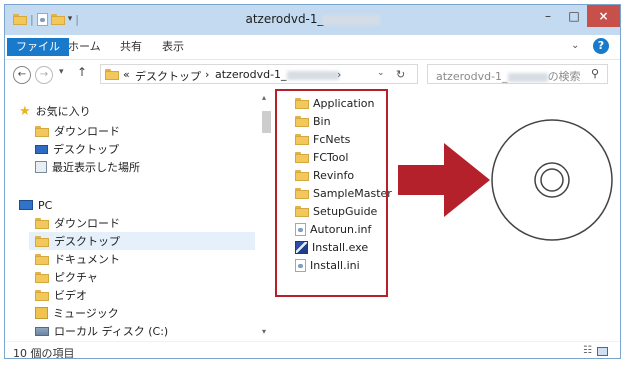 Image resolution: width=630 pixels, height=365 pixels. I want to click on disc-icon, so click(552, 180).